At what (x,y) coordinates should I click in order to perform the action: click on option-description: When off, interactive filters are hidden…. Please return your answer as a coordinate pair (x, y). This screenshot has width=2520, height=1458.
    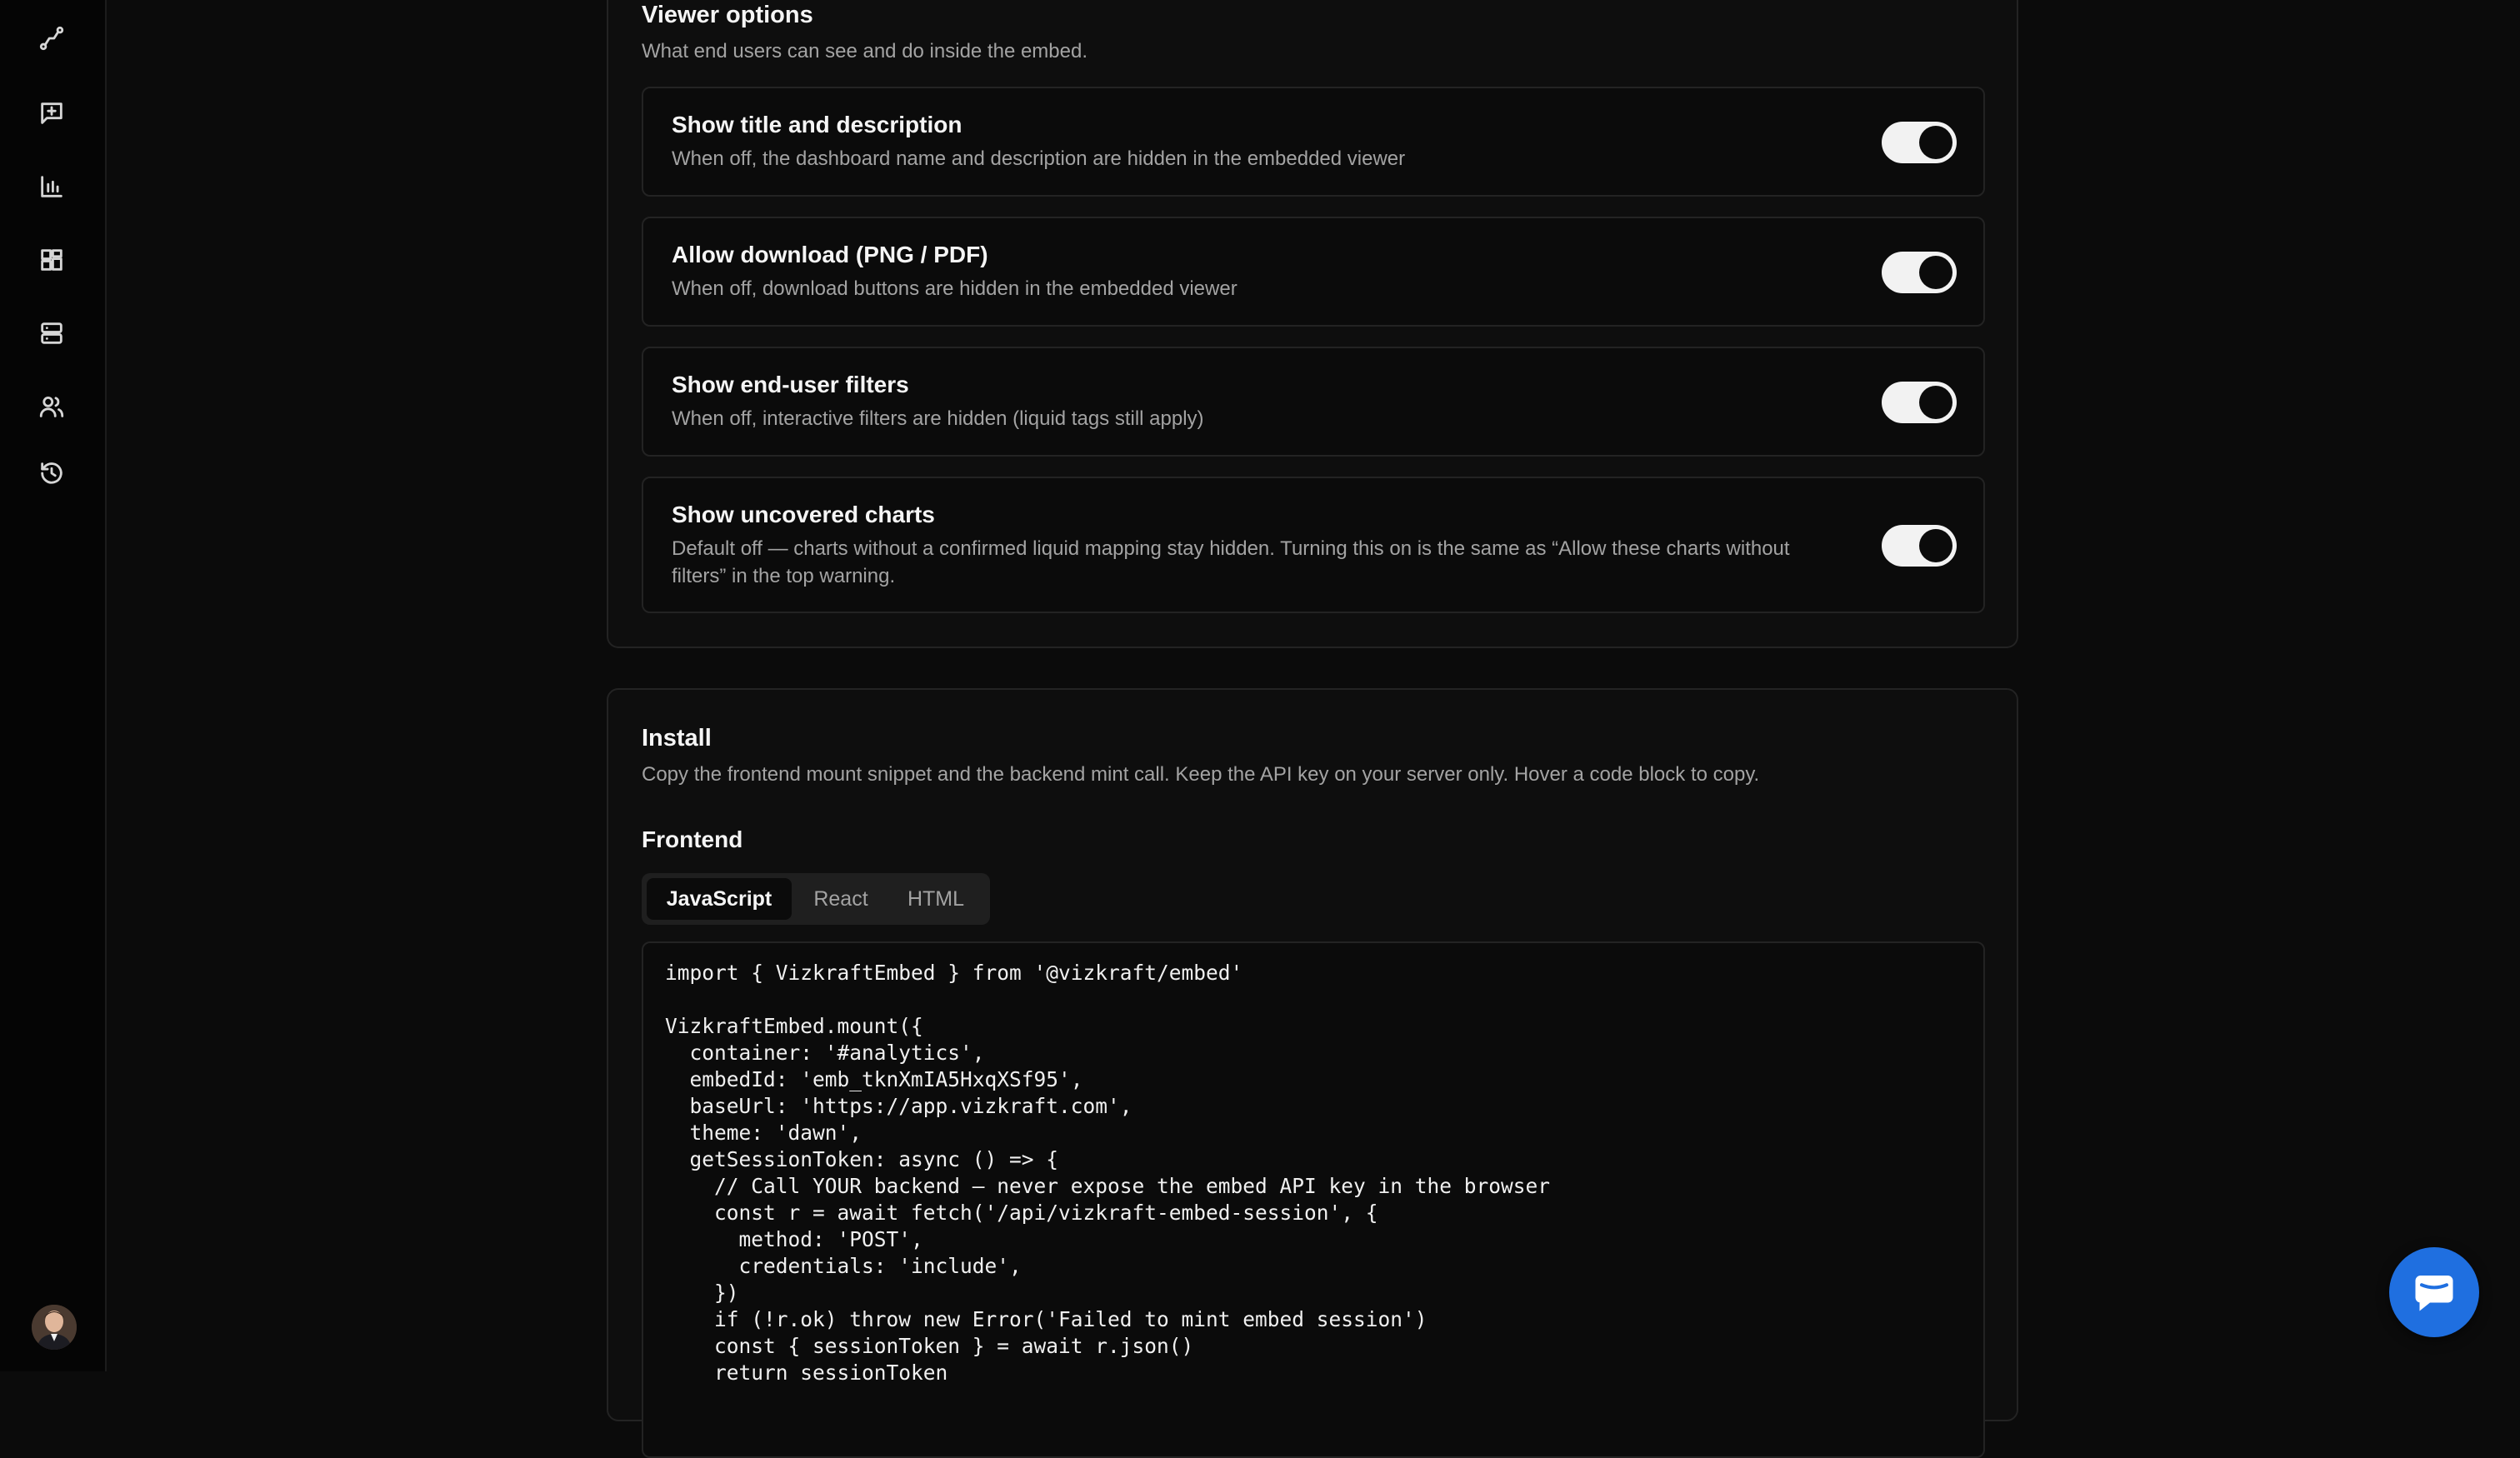
    Looking at the image, I should click on (938, 418).